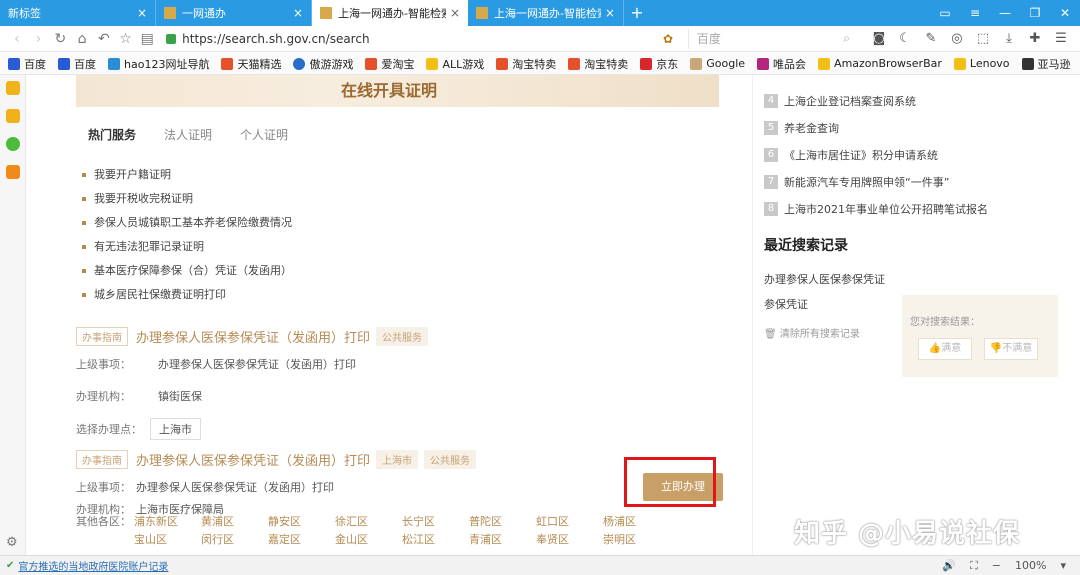 Image resolution: width=1080 pixels, height=575 pixels. I want to click on download-icon: ⤓, so click(1009, 38).